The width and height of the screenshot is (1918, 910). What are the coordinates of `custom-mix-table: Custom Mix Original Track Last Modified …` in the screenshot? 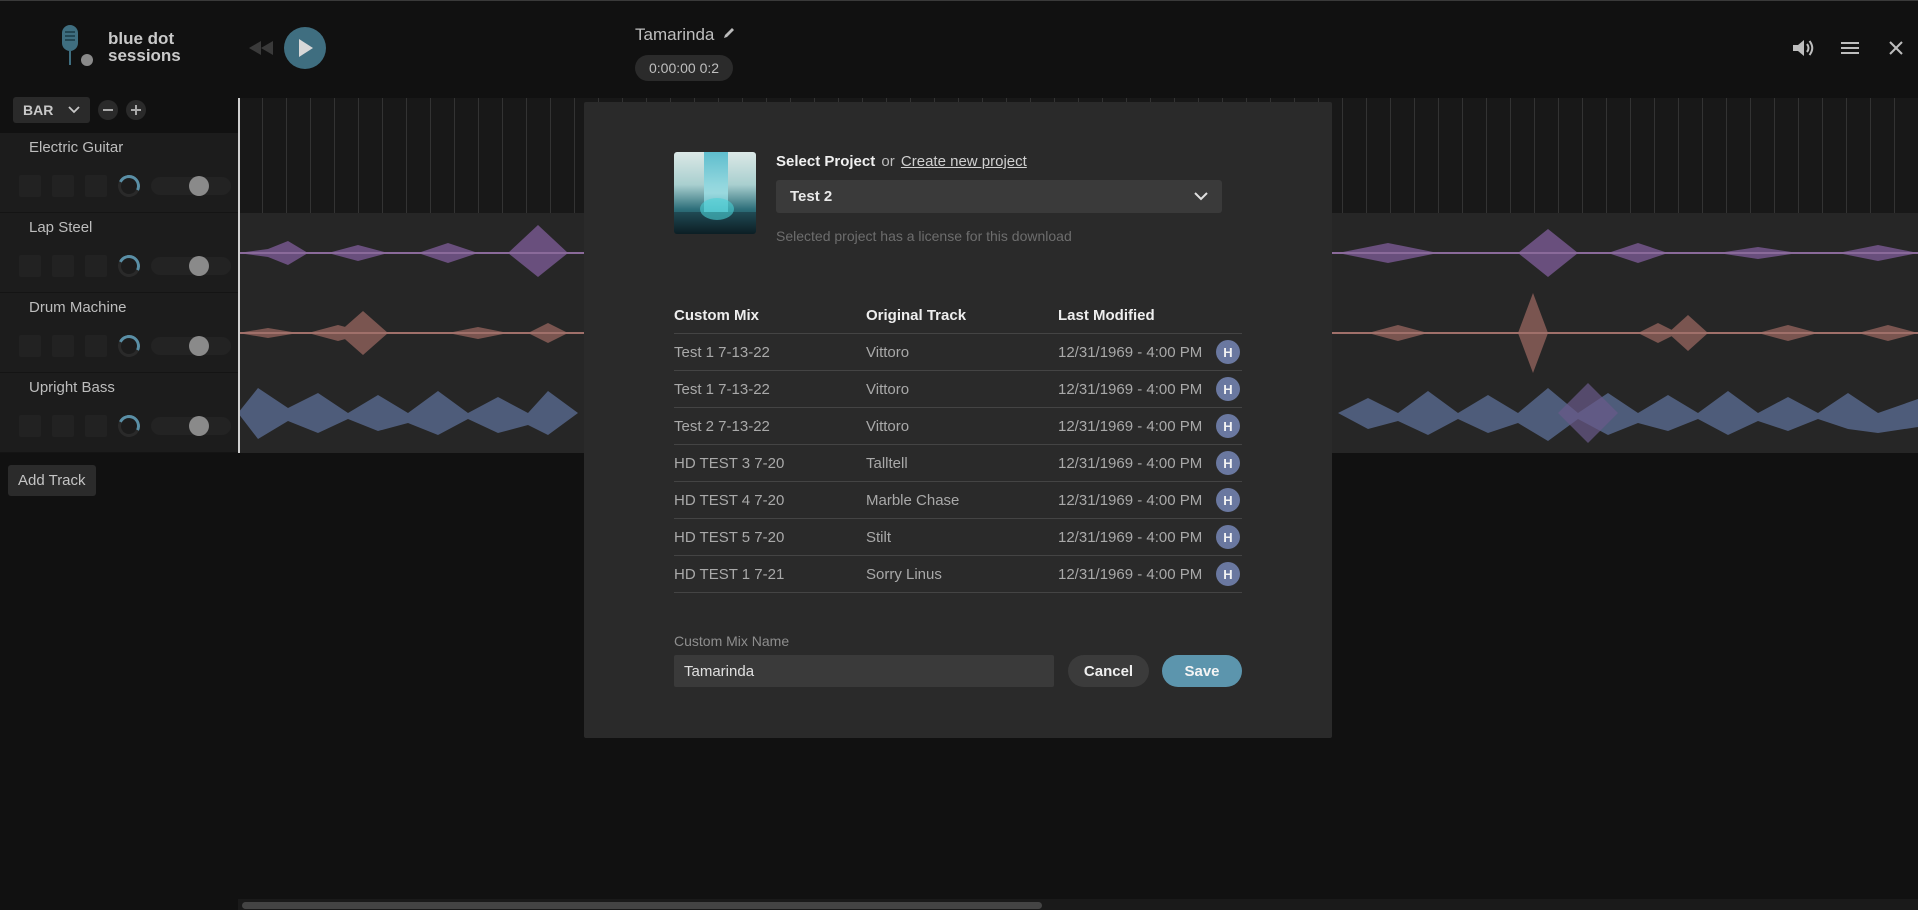 It's located at (958, 450).